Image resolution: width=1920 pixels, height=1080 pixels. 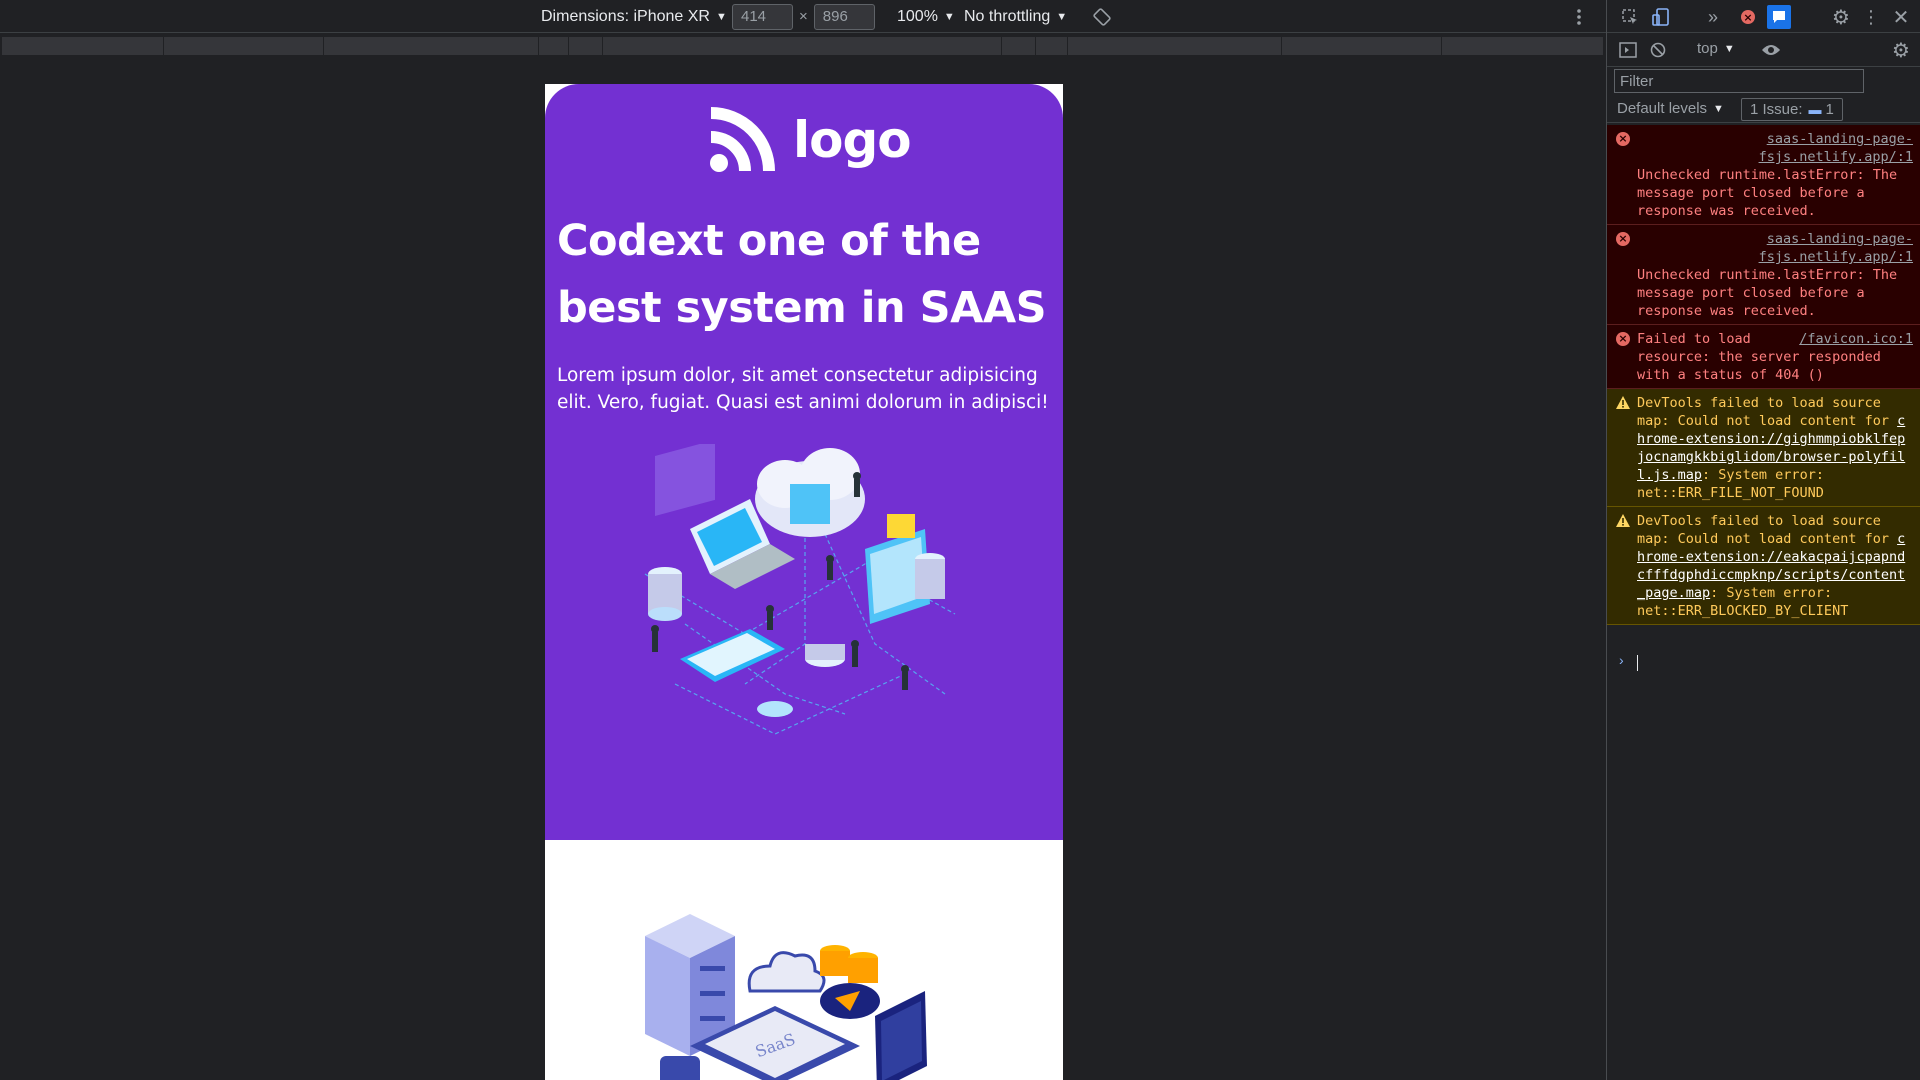 I want to click on media-query-bar, so click(x=803, y=46).